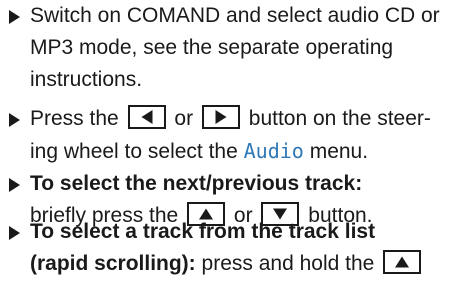 The image size is (464, 281). What do you see at coordinates (402, 262) in the screenshot?
I see `up-arrow-key-icon` at bounding box center [402, 262].